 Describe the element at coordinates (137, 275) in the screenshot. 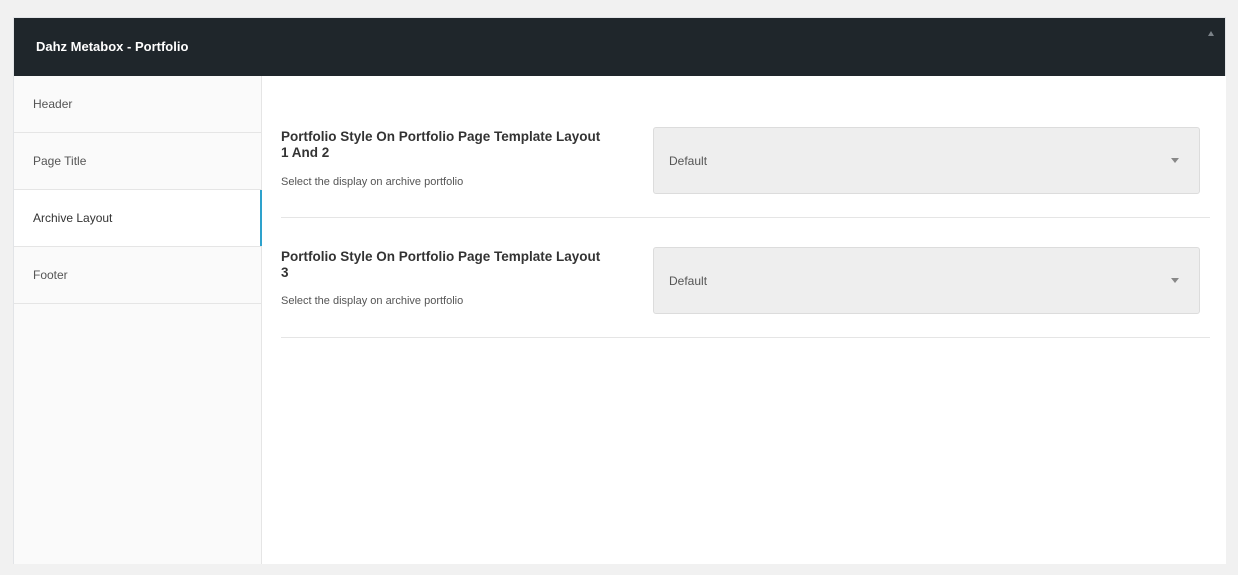

I see `sidebar-item-footer: Footer` at that location.